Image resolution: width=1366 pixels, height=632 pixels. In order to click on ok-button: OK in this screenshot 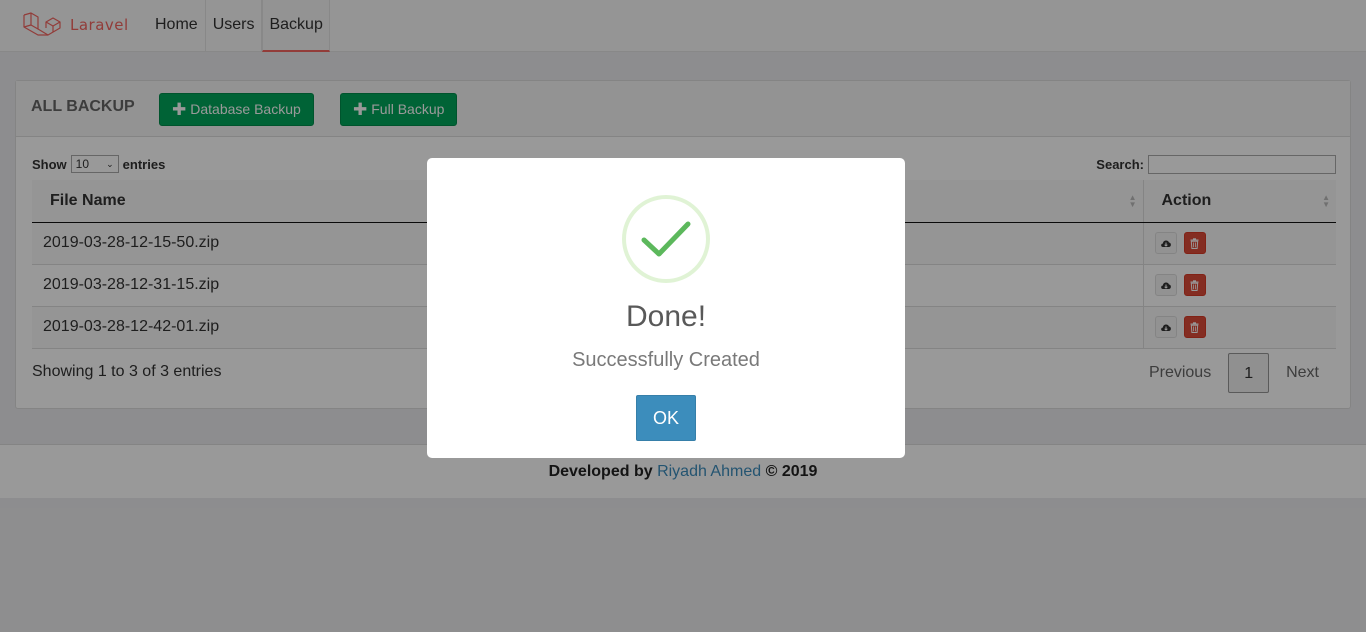, I will do `click(666, 418)`.